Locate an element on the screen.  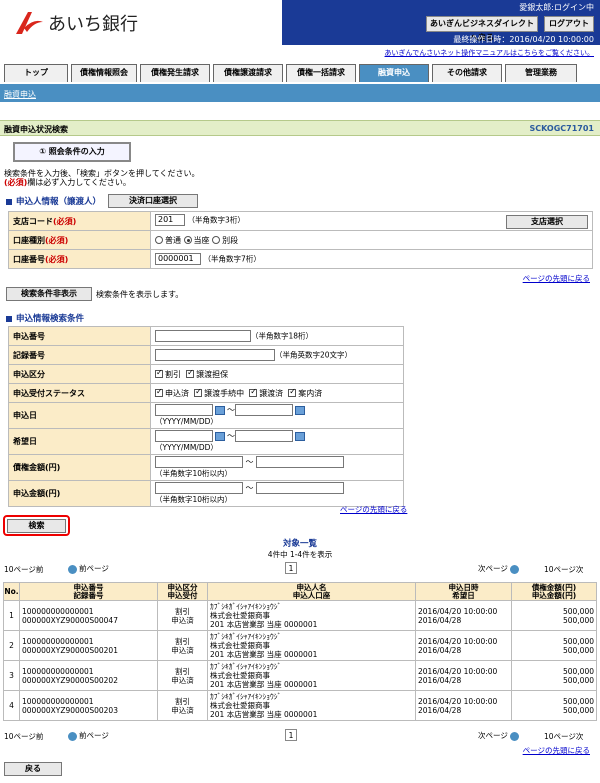
next-arrow-icon is located at coordinates (514, 736).